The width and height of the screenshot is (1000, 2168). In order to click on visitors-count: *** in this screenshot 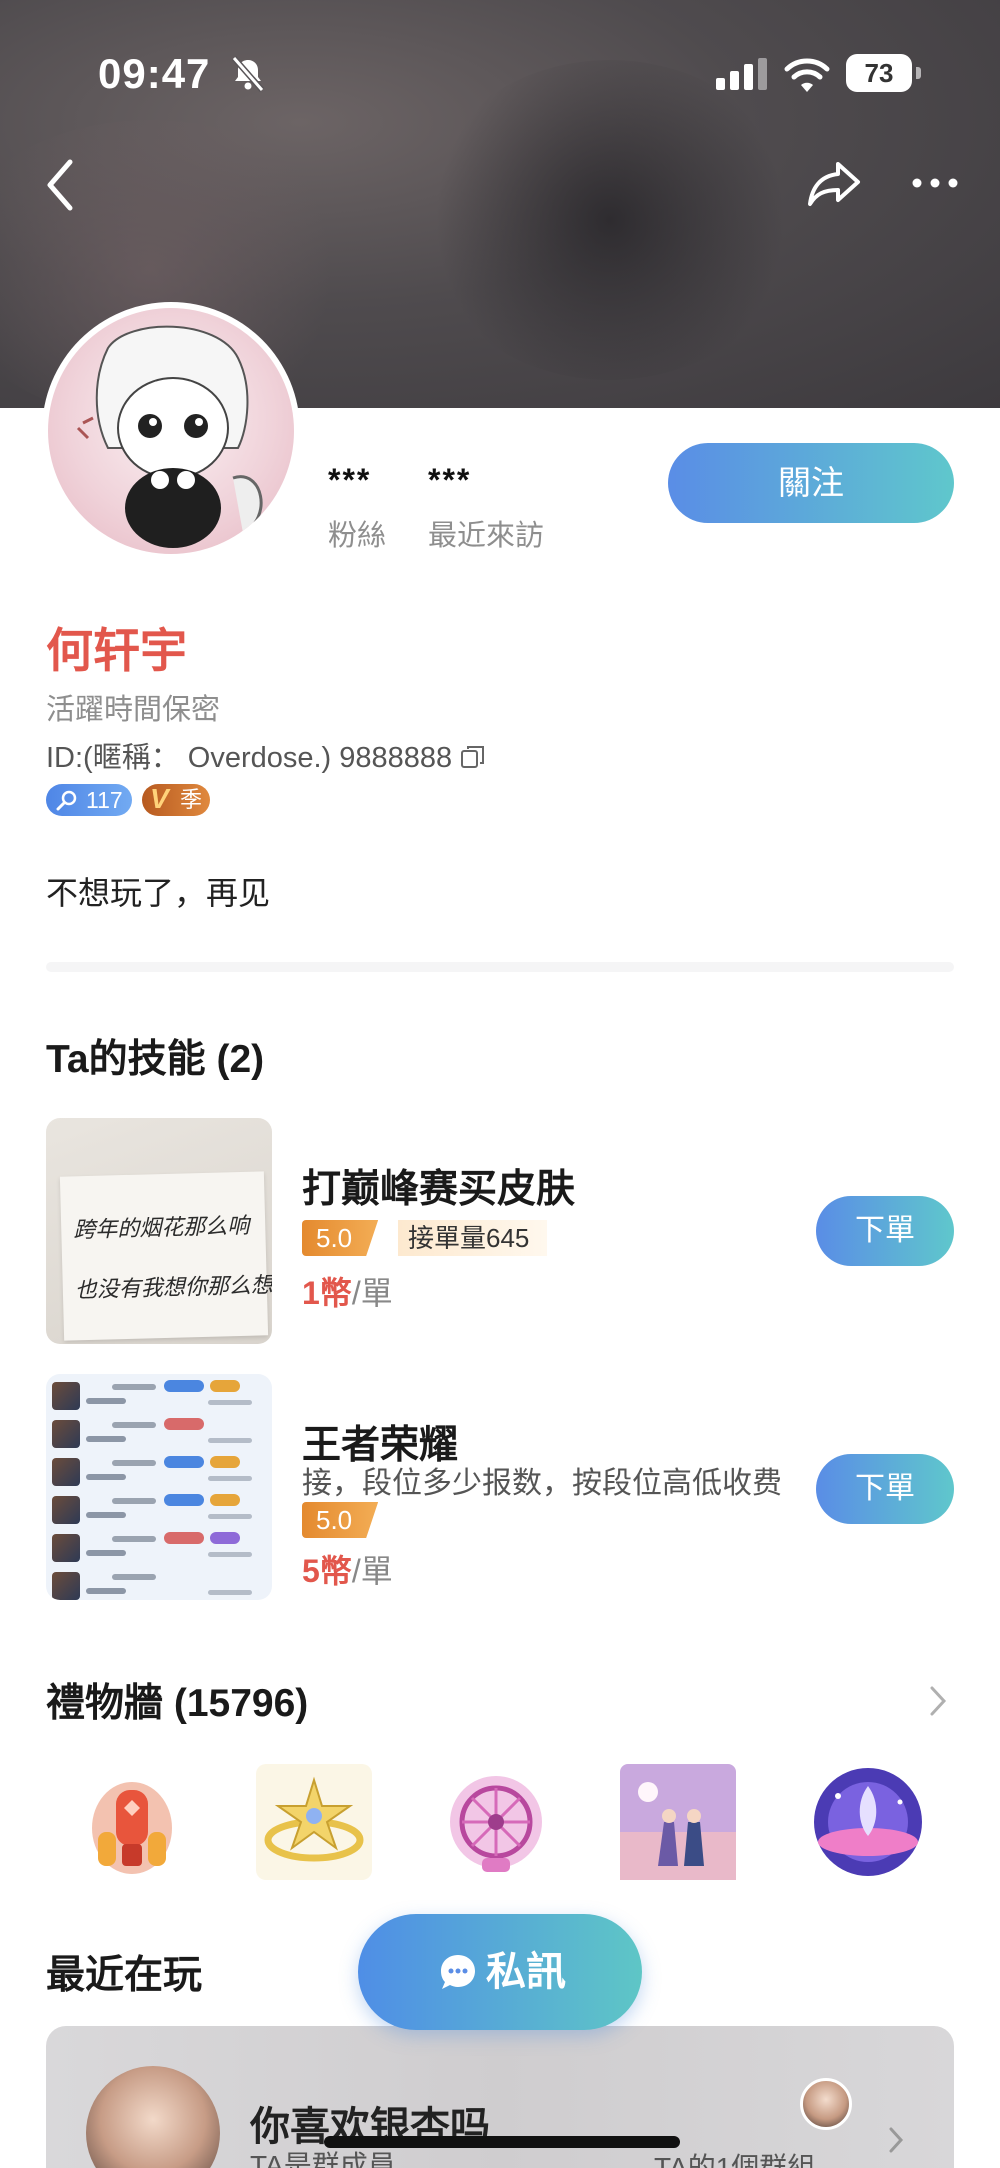, I will do `click(450, 480)`.